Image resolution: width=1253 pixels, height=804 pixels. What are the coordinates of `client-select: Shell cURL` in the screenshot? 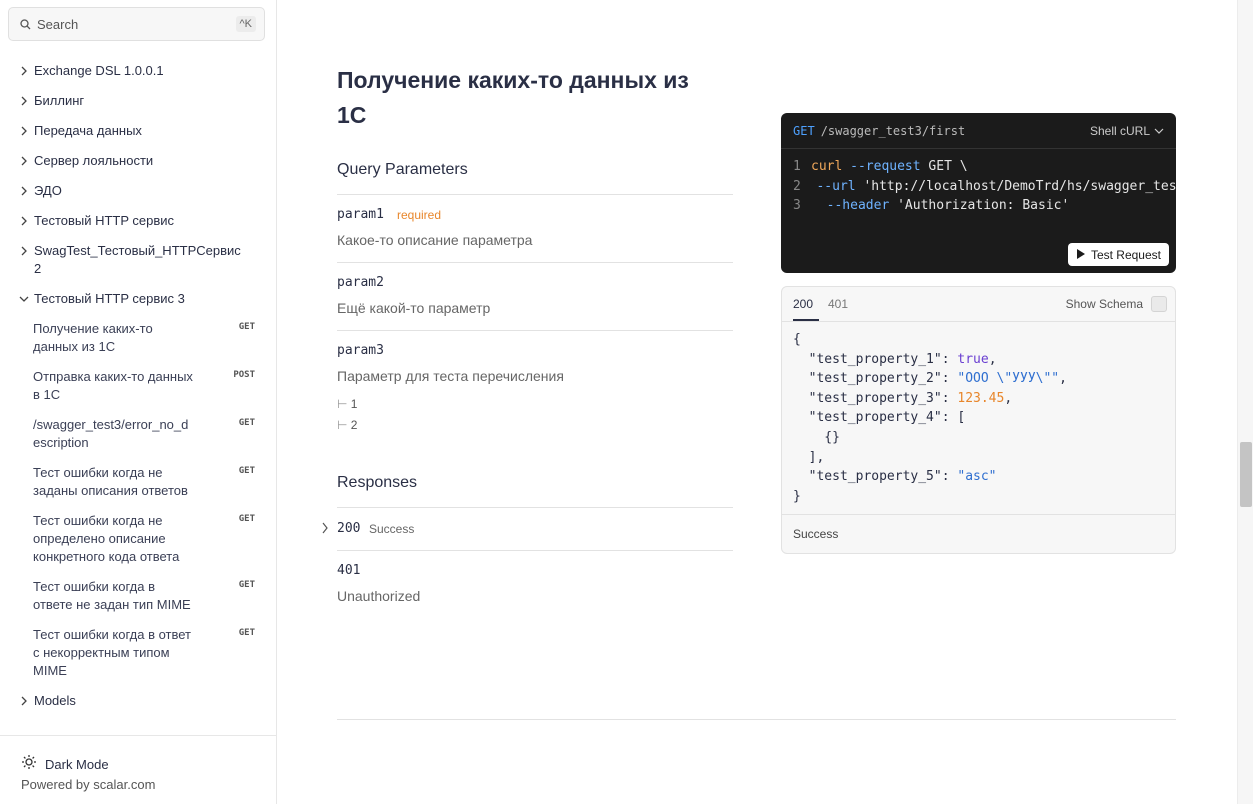 It's located at (1127, 131).